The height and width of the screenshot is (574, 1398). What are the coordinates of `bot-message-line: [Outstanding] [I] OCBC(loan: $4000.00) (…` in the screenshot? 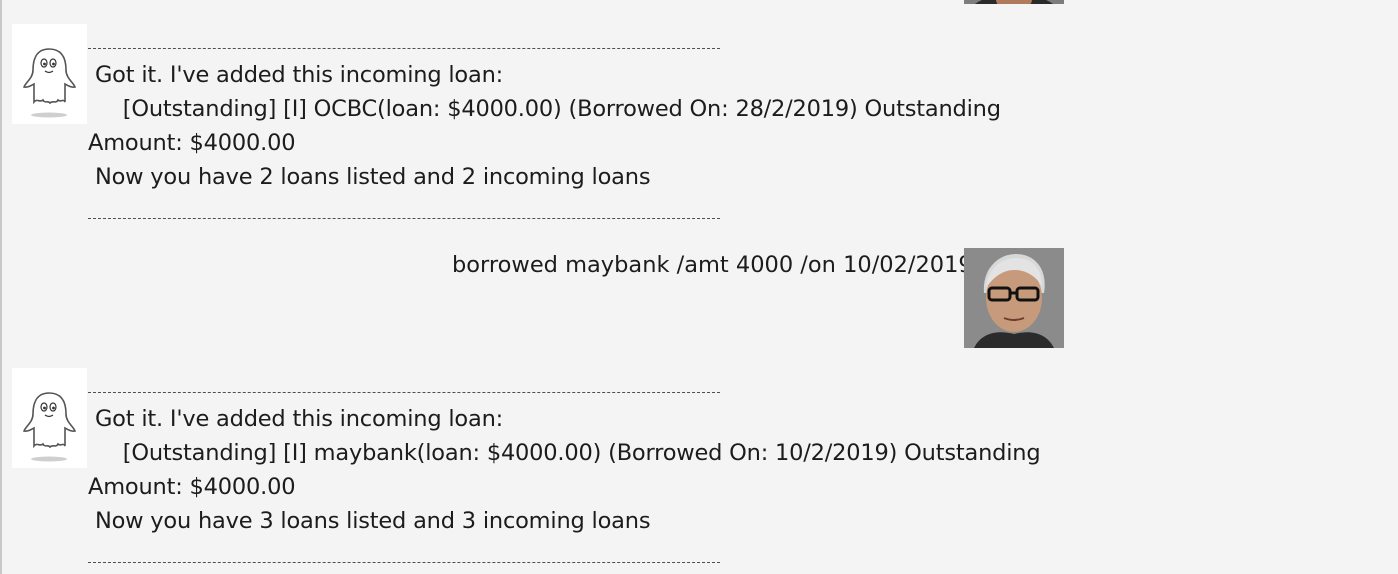 It's located at (544, 109).